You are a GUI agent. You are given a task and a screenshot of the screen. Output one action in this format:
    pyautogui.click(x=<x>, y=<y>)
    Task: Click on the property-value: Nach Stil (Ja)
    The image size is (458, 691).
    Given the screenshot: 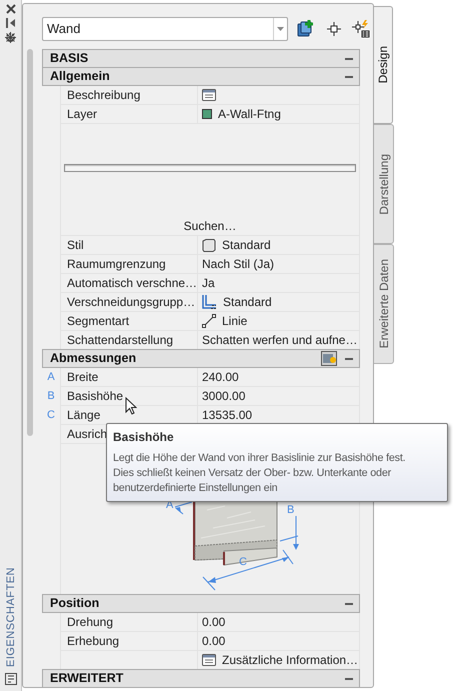 What is the action you would take?
    pyautogui.click(x=238, y=264)
    